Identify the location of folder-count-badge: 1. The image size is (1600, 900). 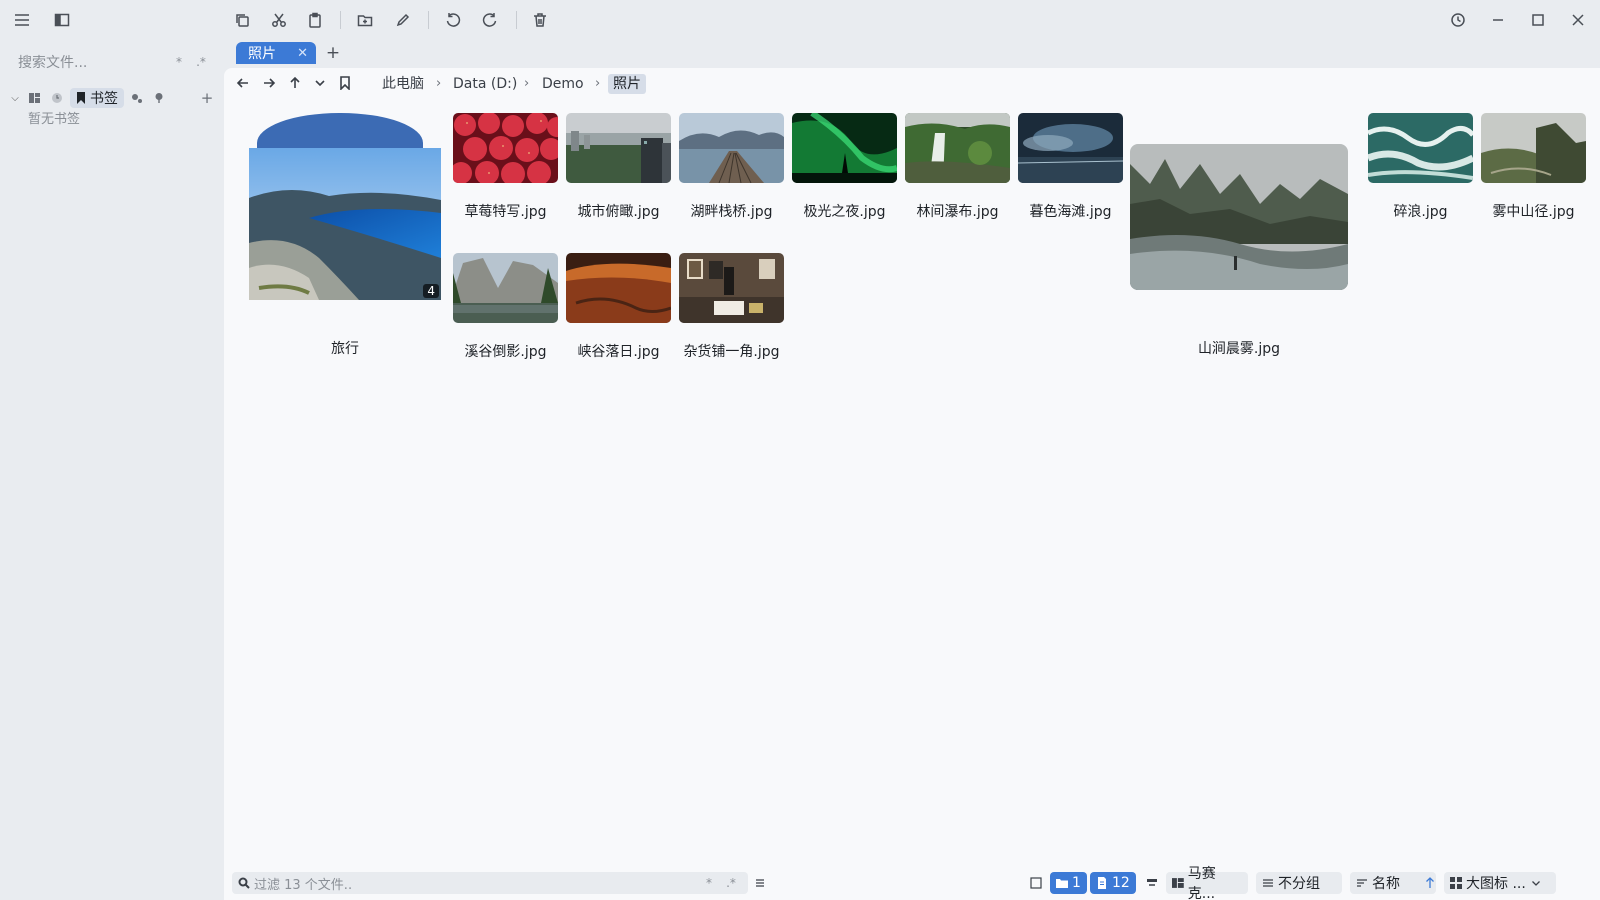
(1068, 883).